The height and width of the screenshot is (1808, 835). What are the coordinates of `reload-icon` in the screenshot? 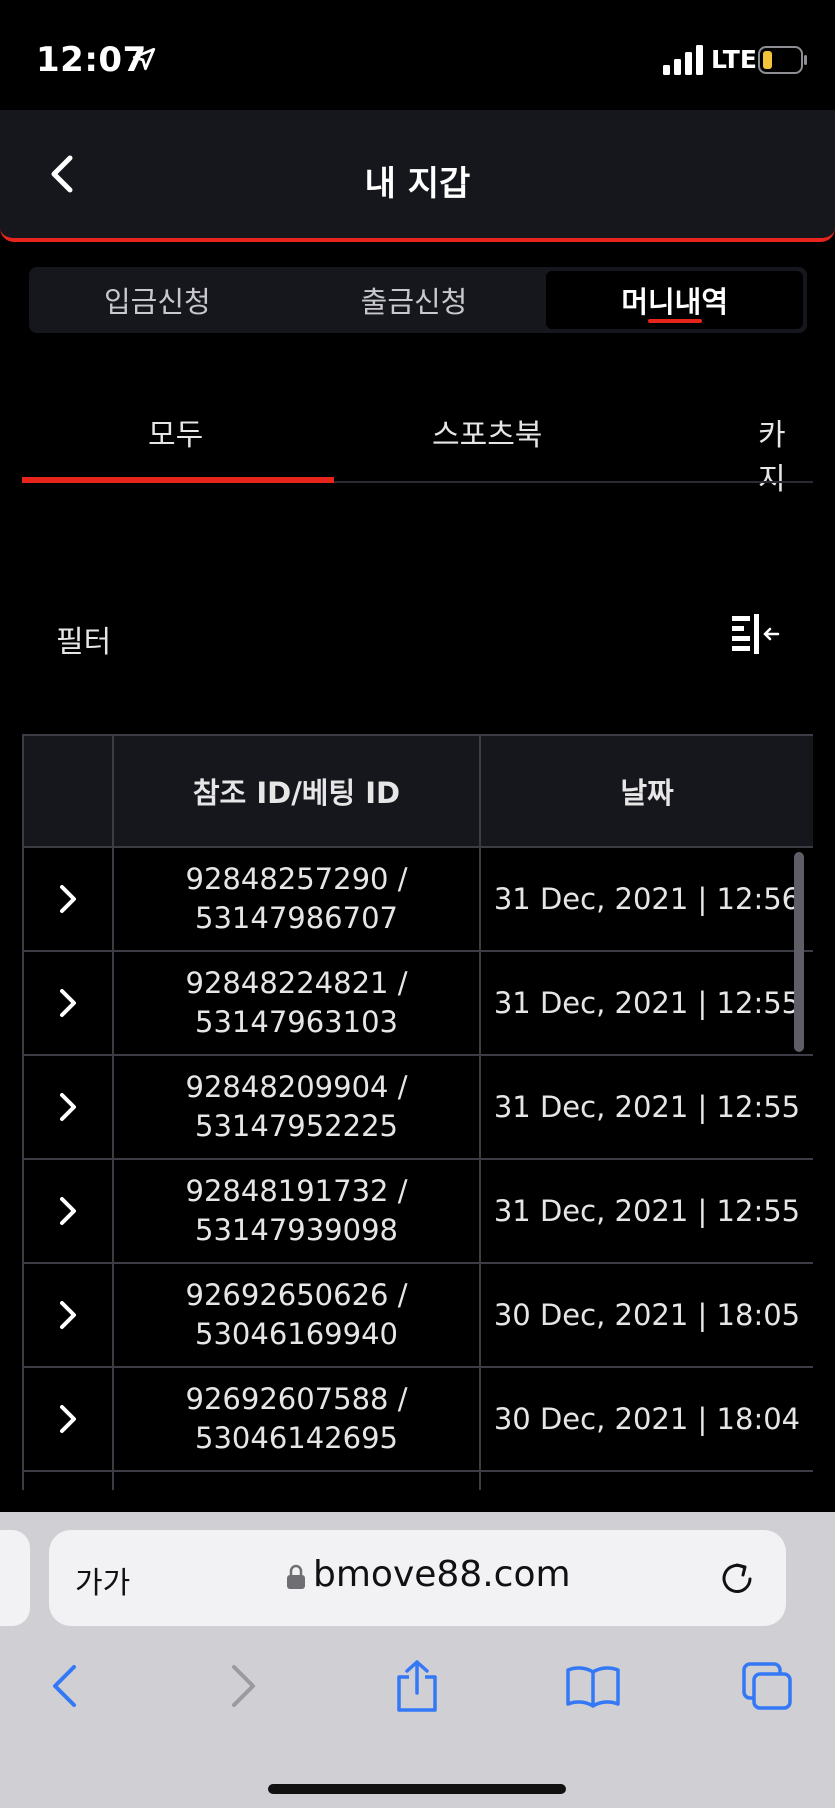 It's located at (737, 1578).